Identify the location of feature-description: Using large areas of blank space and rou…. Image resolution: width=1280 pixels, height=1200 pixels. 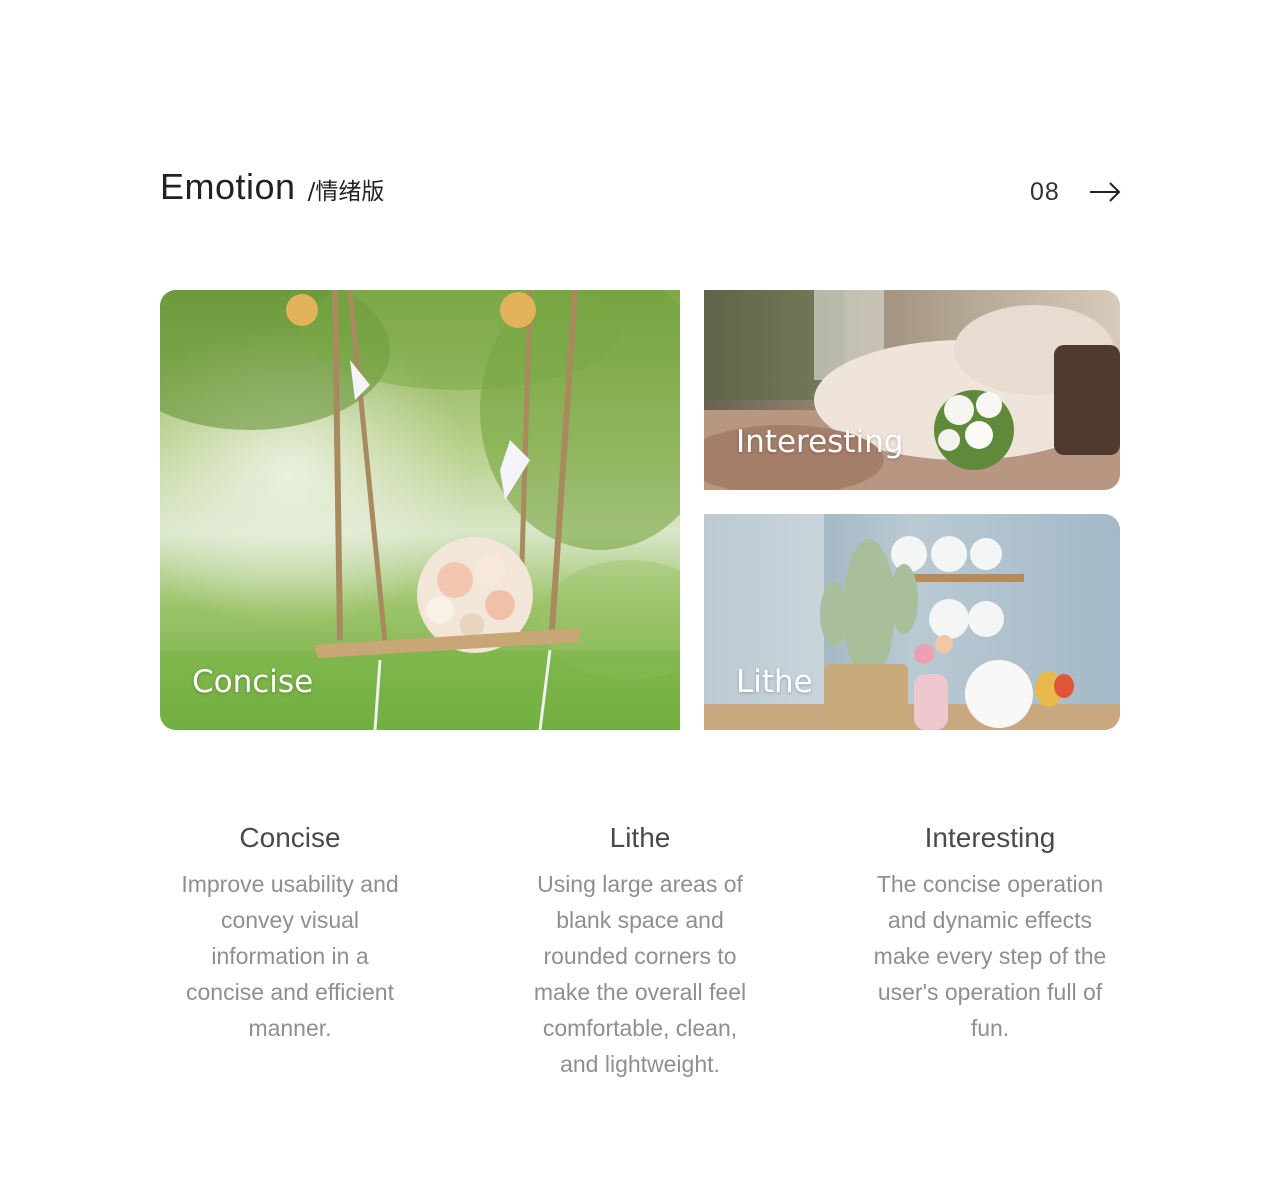
(640, 974).